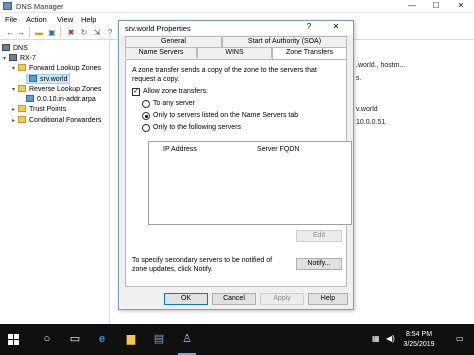 The width and height of the screenshot is (474, 355). I want to click on help-icon: ?, so click(110, 32).